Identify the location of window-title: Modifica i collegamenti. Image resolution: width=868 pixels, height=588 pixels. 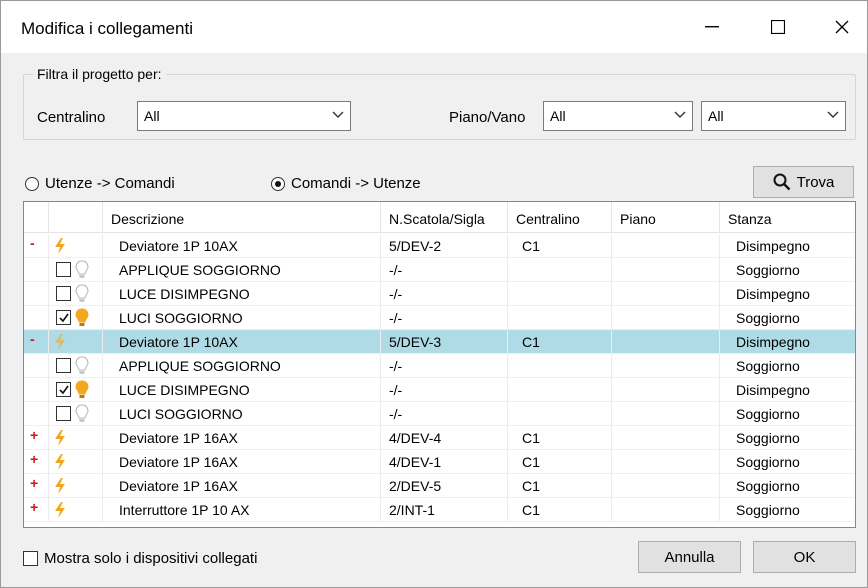
(107, 28).